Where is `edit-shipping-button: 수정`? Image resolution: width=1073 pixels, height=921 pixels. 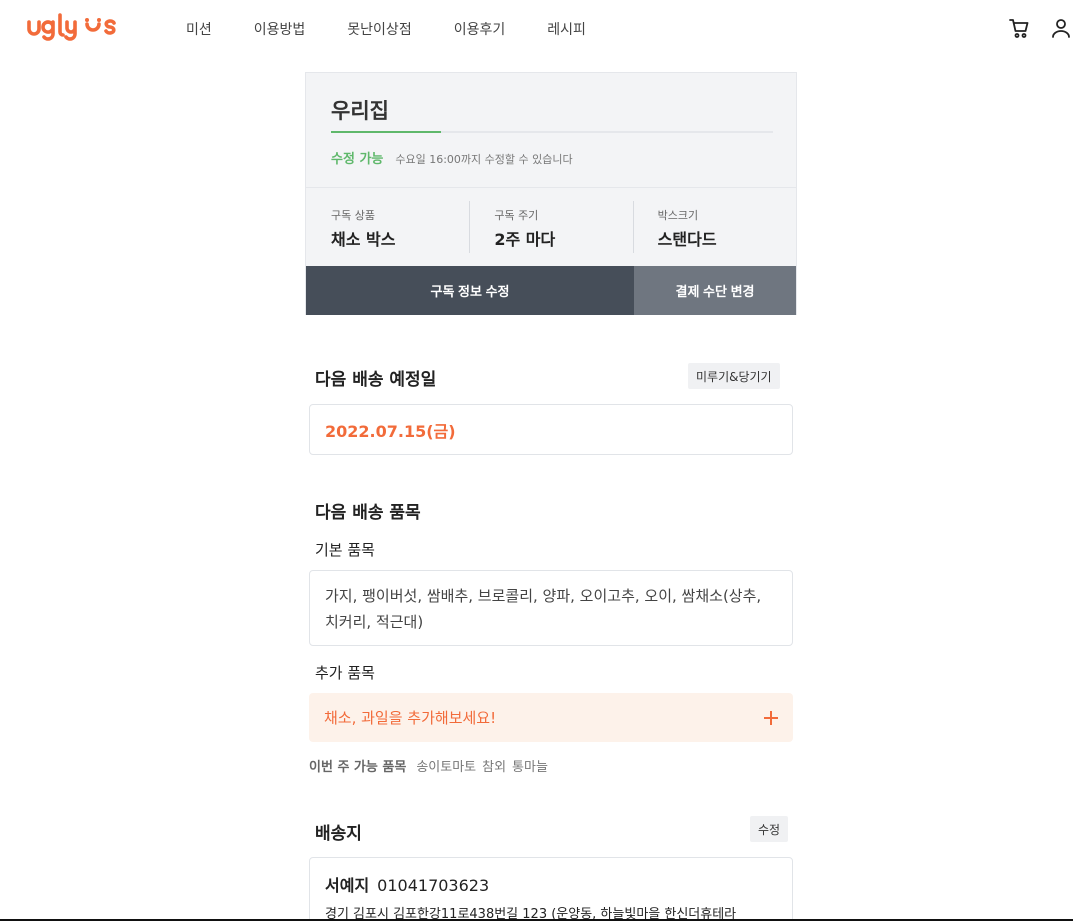 edit-shipping-button: 수정 is located at coordinates (769, 829).